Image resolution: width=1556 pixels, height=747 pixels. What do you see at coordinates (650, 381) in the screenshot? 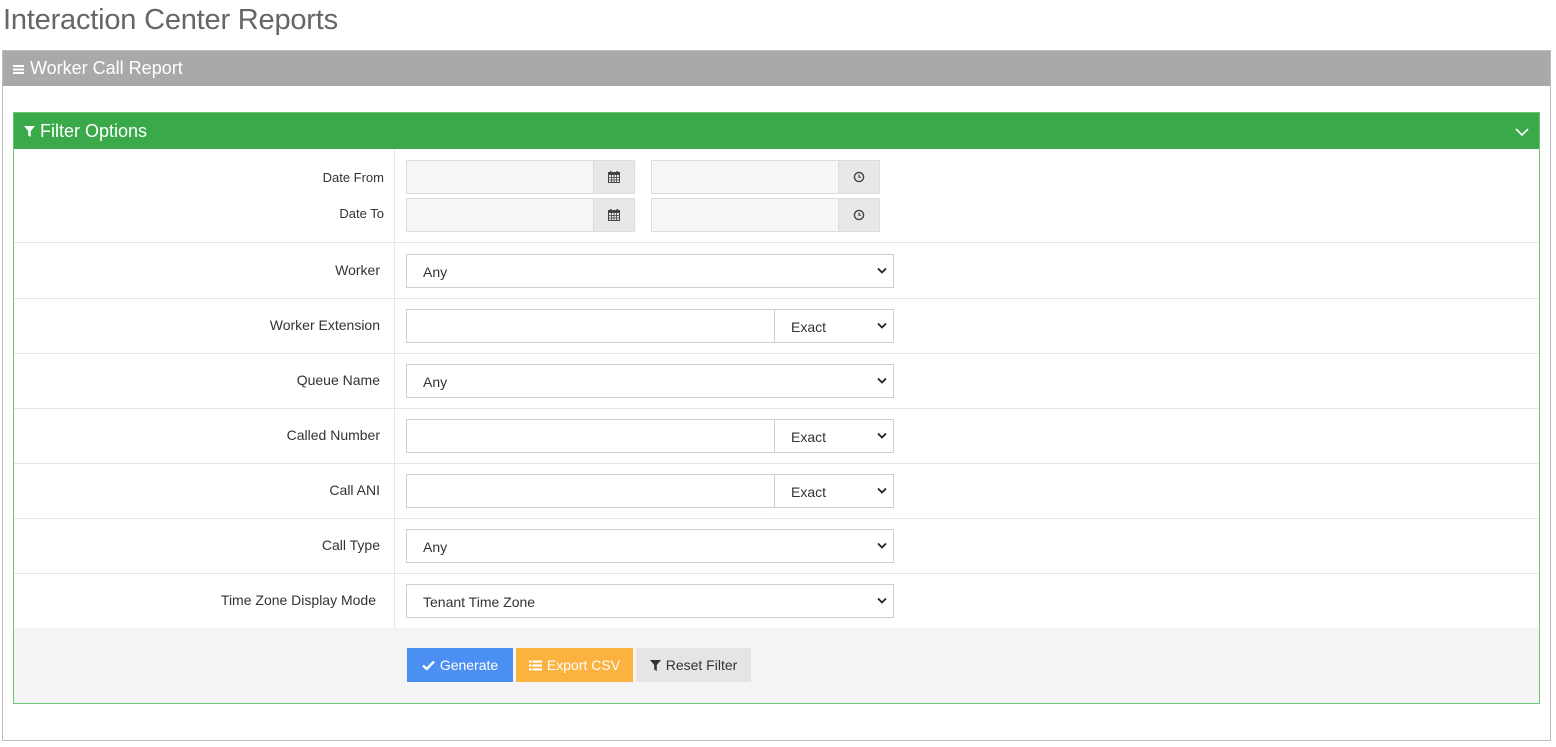
I see `queue-name-select: Any` at bounding box center [650, 381].